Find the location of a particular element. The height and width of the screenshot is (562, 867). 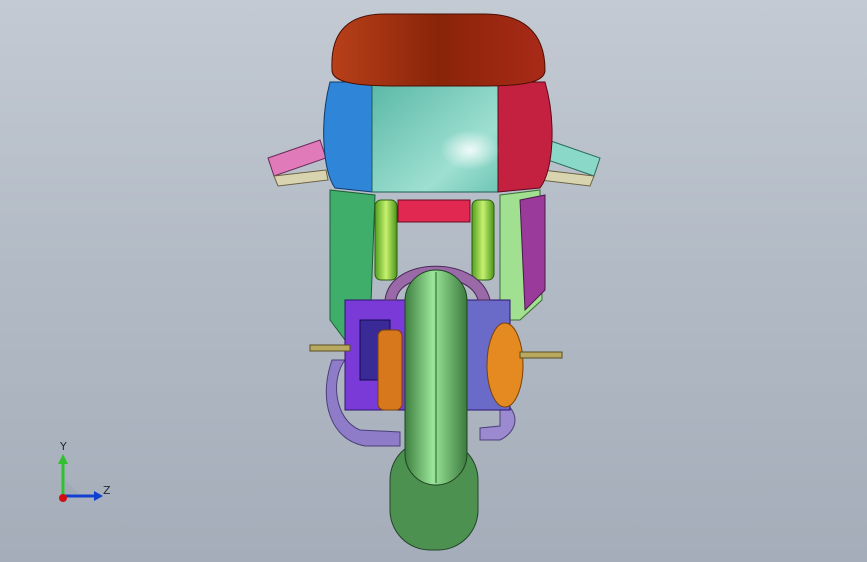

frame-right-purple is located at coordinates (532, 253).